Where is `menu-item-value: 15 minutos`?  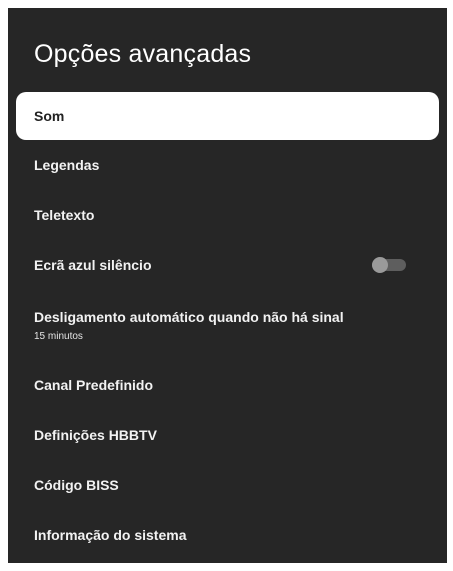
menu-item-value: 15 minutos is located at coordinates (58, 336).